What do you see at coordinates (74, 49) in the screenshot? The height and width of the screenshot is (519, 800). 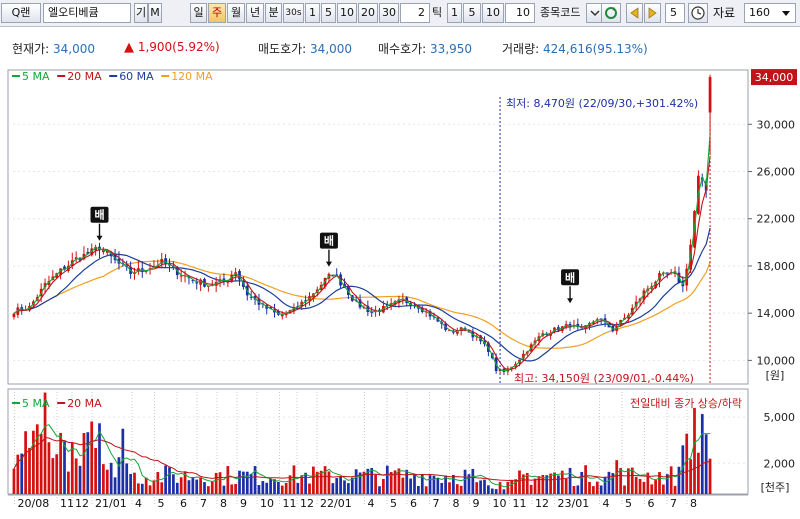 I see `current-price-value: 34,000` at bounding box center [74, 49].